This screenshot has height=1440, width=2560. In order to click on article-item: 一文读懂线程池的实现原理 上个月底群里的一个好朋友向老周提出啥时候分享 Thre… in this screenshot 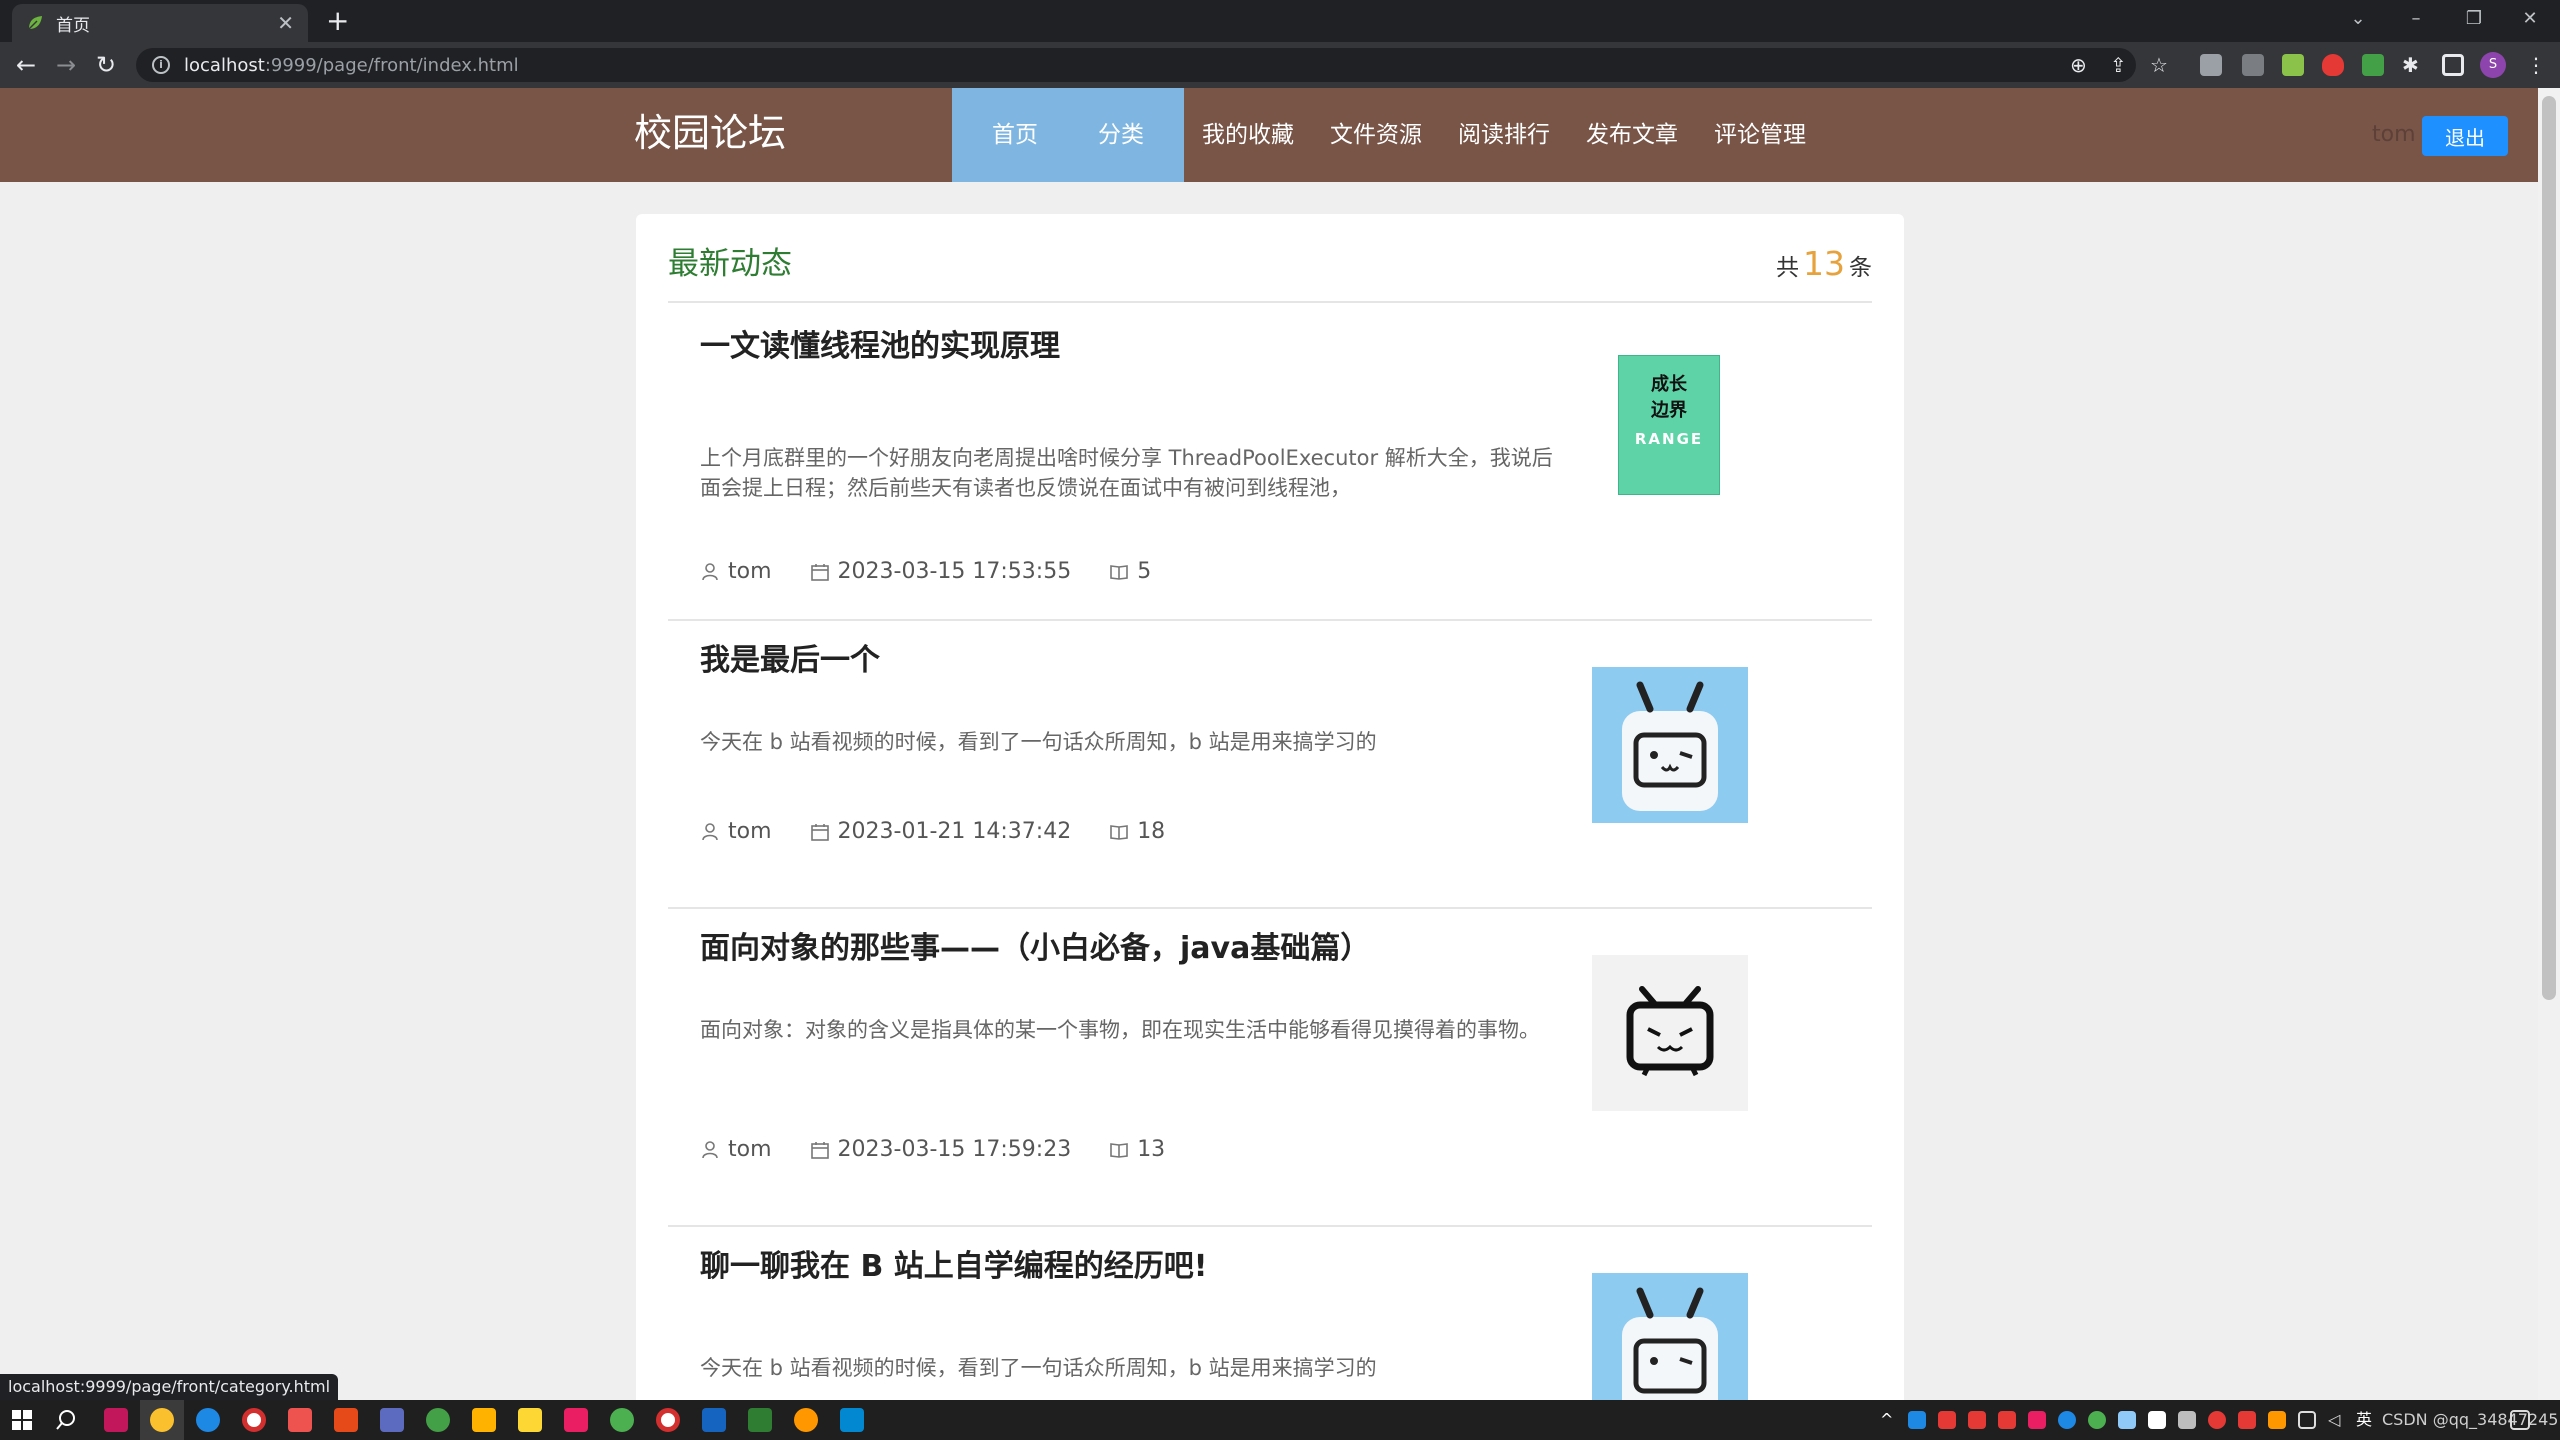, I will do `click(1270, 462)`.